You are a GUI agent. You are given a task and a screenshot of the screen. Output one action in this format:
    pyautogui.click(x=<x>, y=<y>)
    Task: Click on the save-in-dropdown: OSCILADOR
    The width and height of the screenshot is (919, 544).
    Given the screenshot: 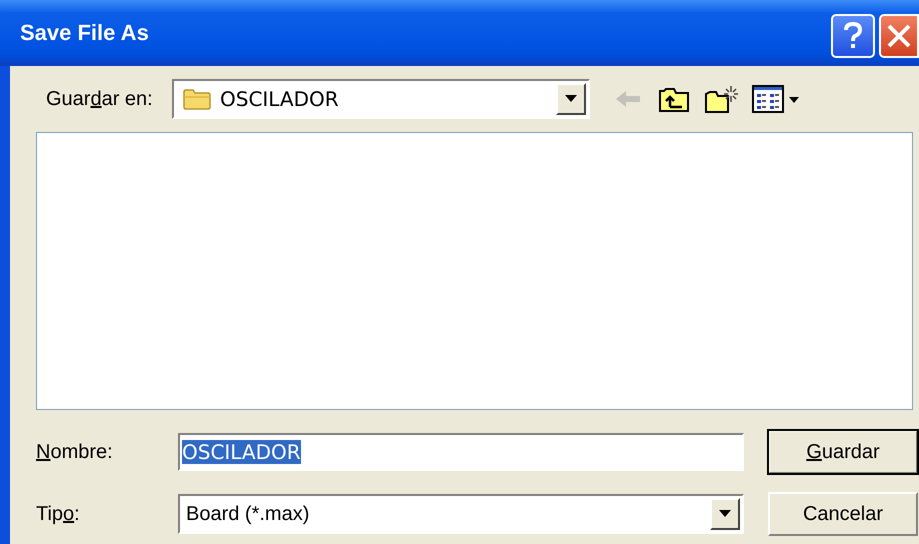 What is the action you would take?
    pyautogui.click(x=381, y=99)
    